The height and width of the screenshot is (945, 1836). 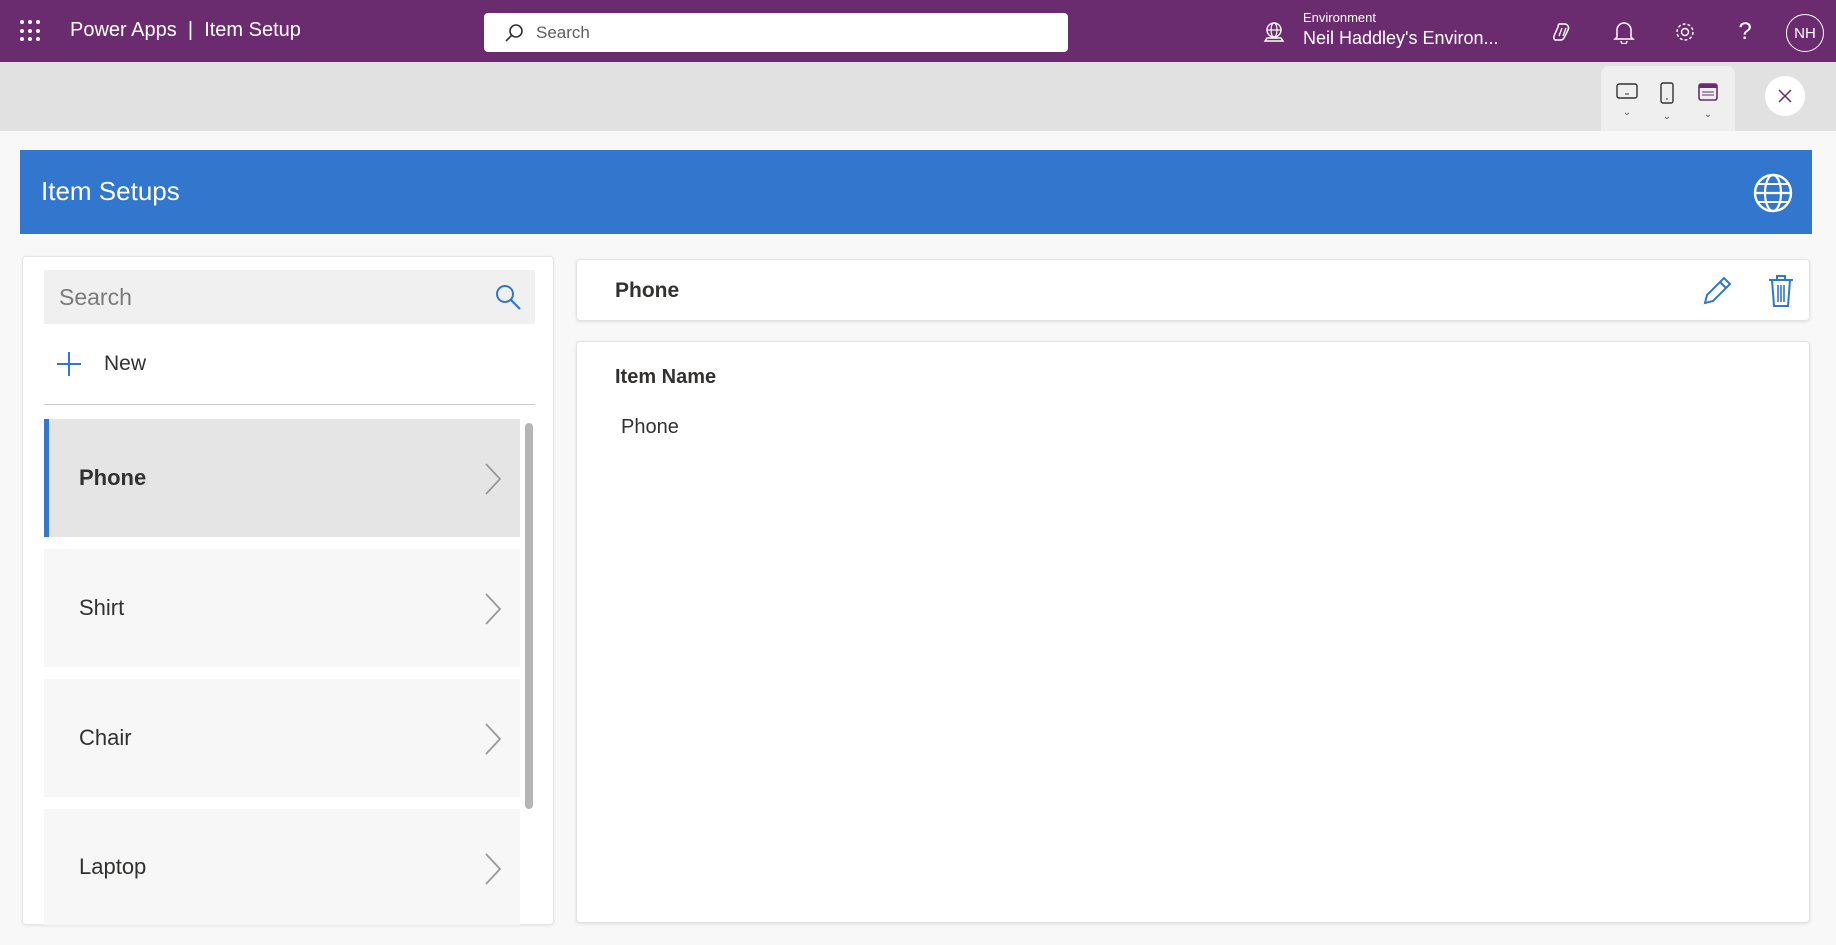 What do you see at coordinates (1805, 33) in the screenshot?
I see `user-avatar: NH` at bounding box center [1805, 33].